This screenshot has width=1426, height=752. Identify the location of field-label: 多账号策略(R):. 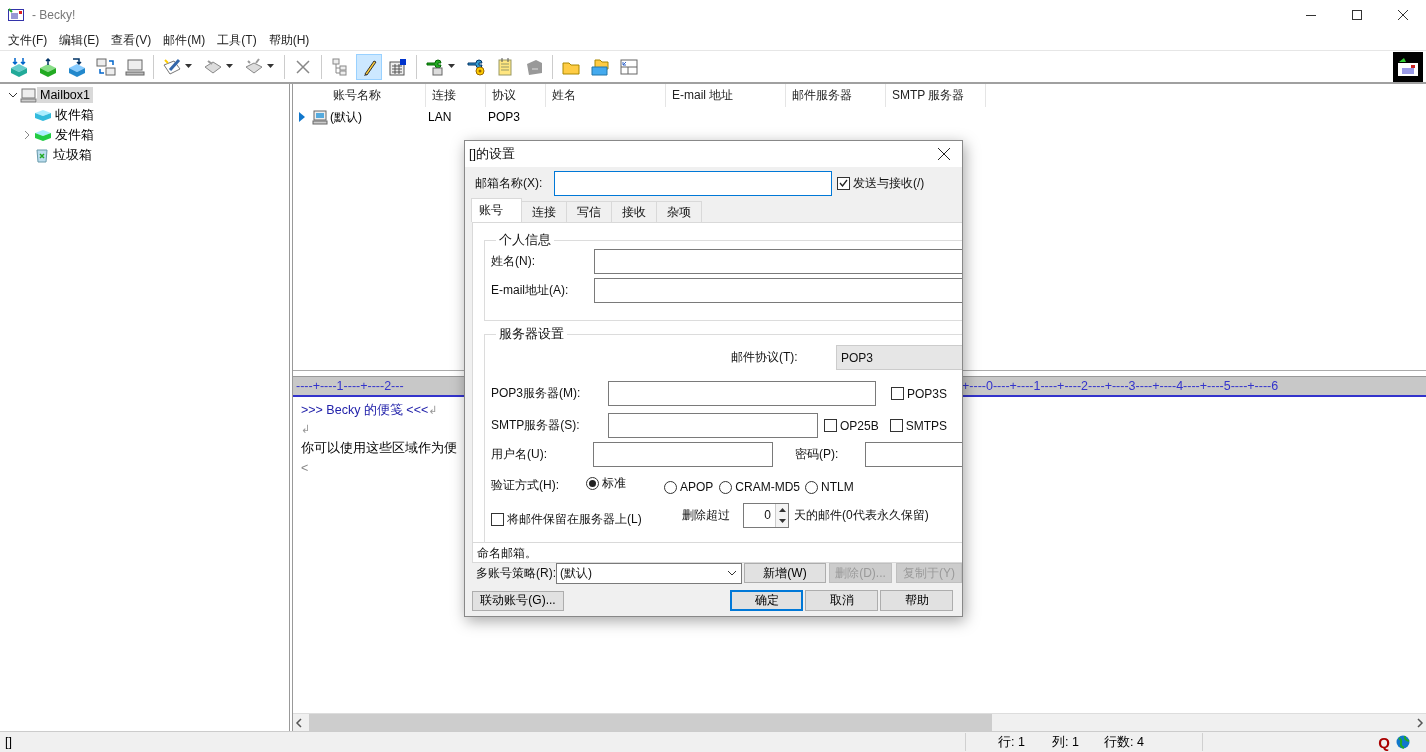
(516, 573).